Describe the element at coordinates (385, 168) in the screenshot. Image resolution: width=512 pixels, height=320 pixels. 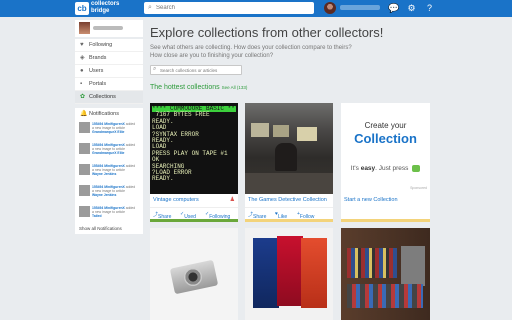
I see `ad-tagline: It's easy. Just press` at that location.